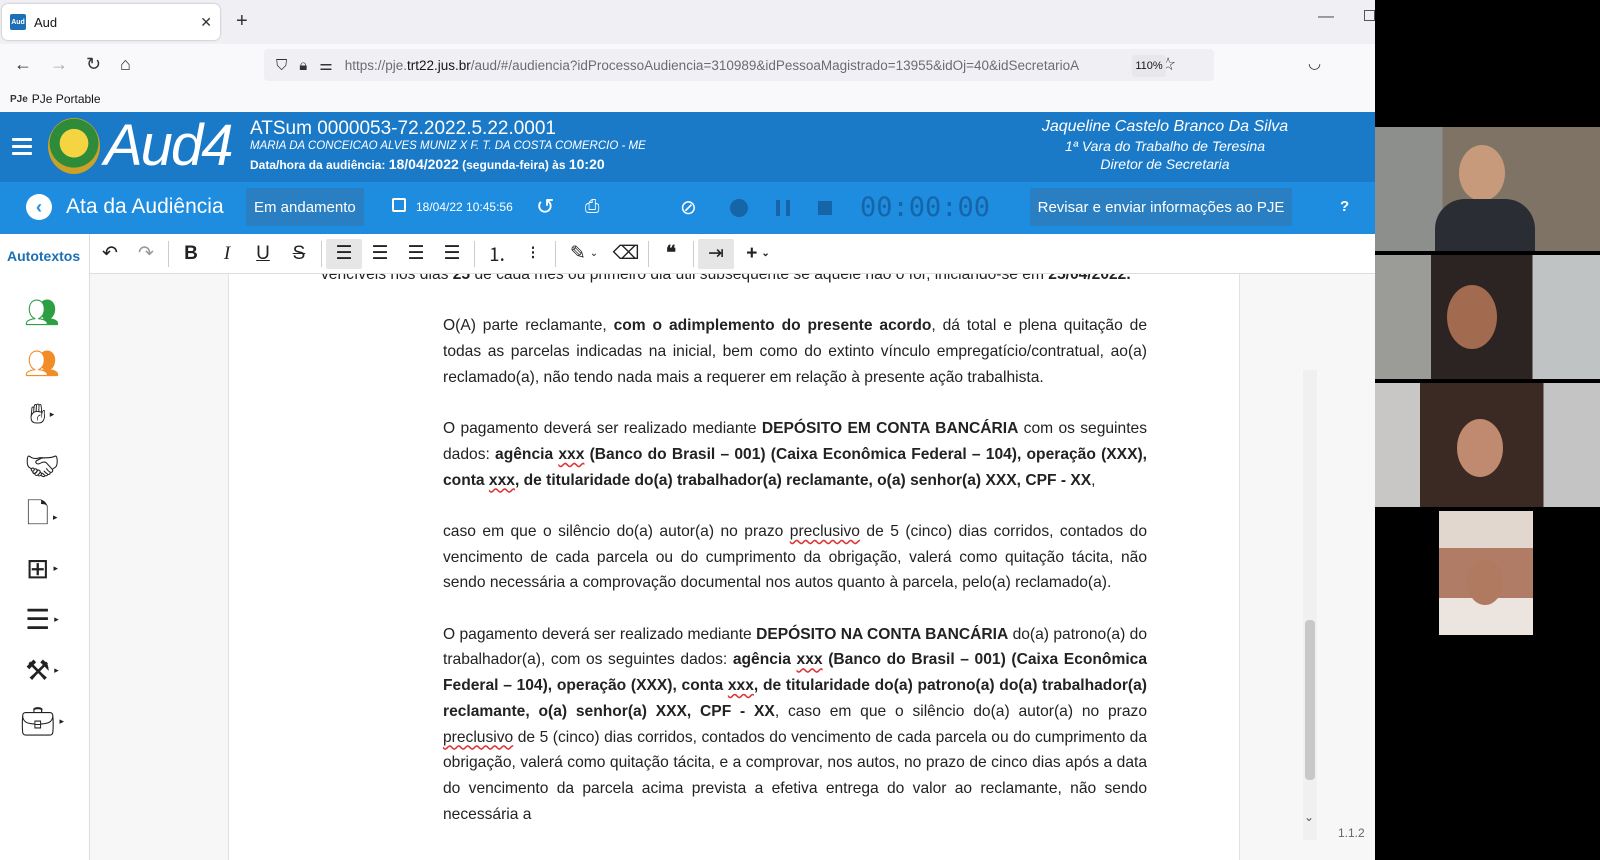 This screenshot has width=1600, height=860. What do you see at coordinates (1310, 700) in the screenshot?
I see `scrollbar-thumb` at bounding box center [1310, 700].